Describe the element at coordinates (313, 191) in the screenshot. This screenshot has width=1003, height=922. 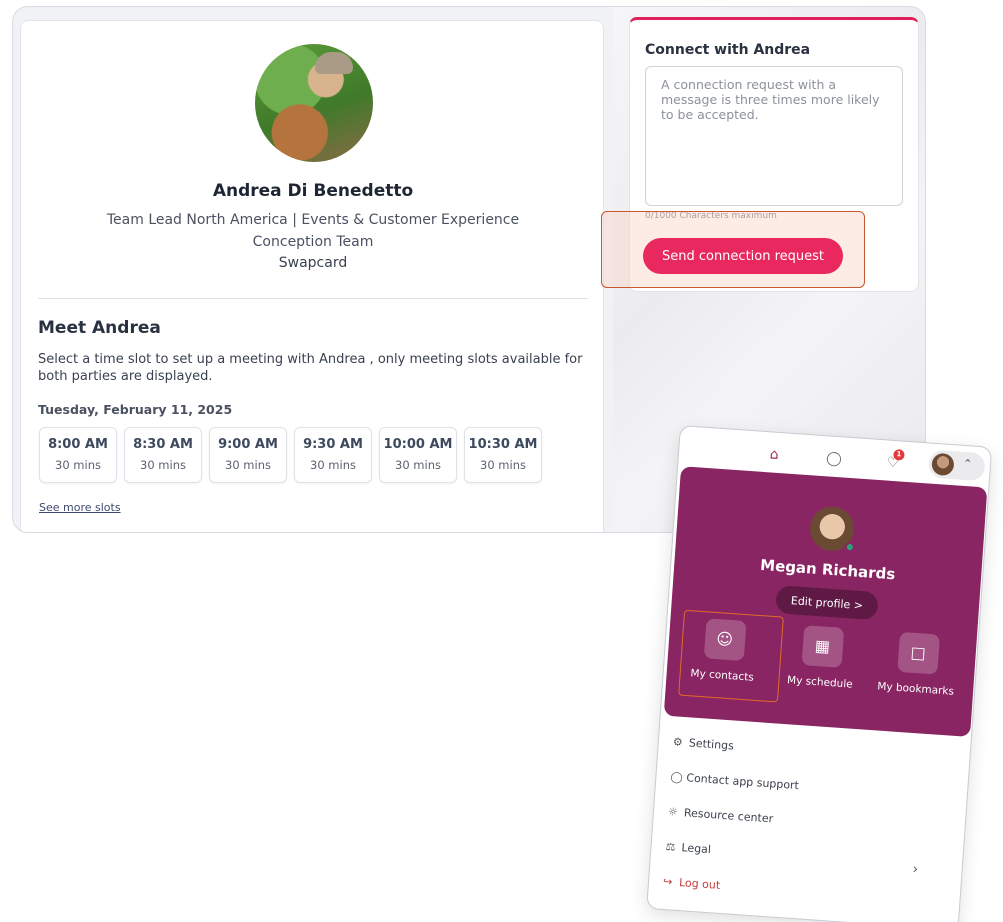
I see `profile-name: Andrea Di Benedetto` at that location.